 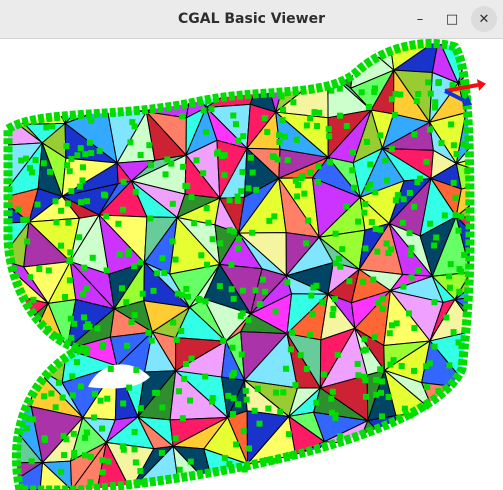 I want to click on close-icon: ✕, so click(x=484, y=19).